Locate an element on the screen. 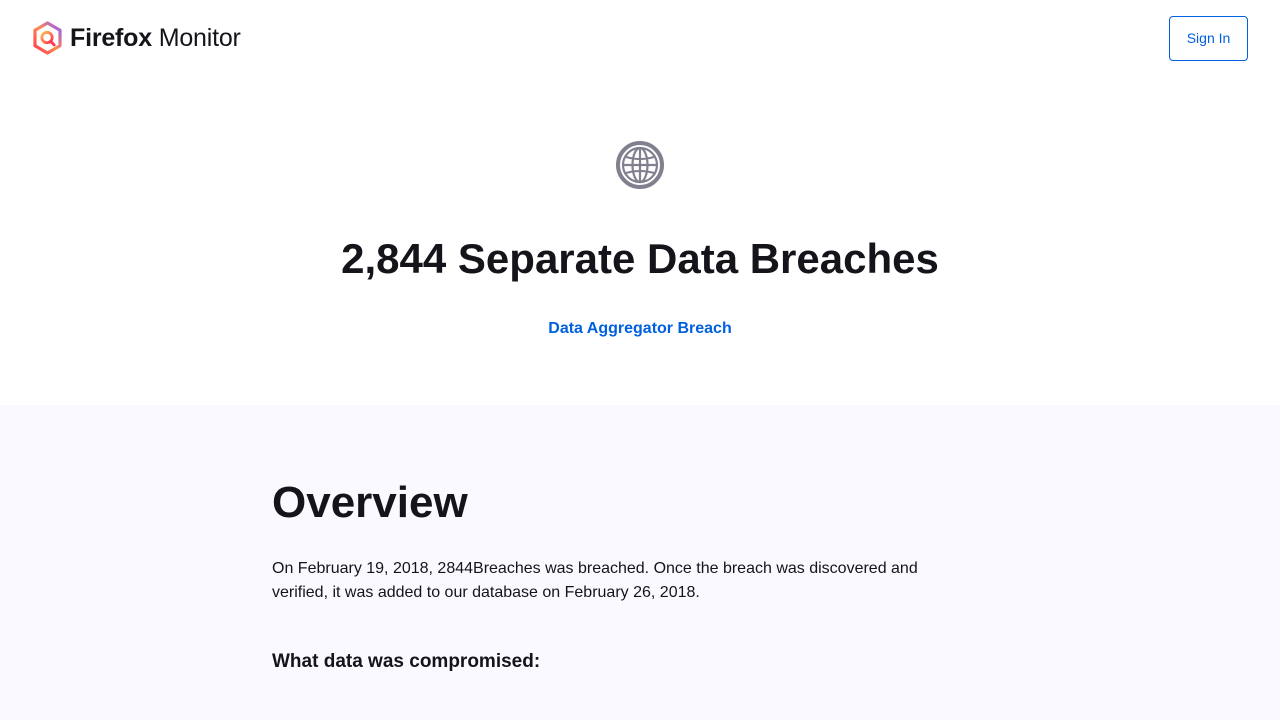  firefox-monitor-logo-icon is located at coordinates (47, 38).